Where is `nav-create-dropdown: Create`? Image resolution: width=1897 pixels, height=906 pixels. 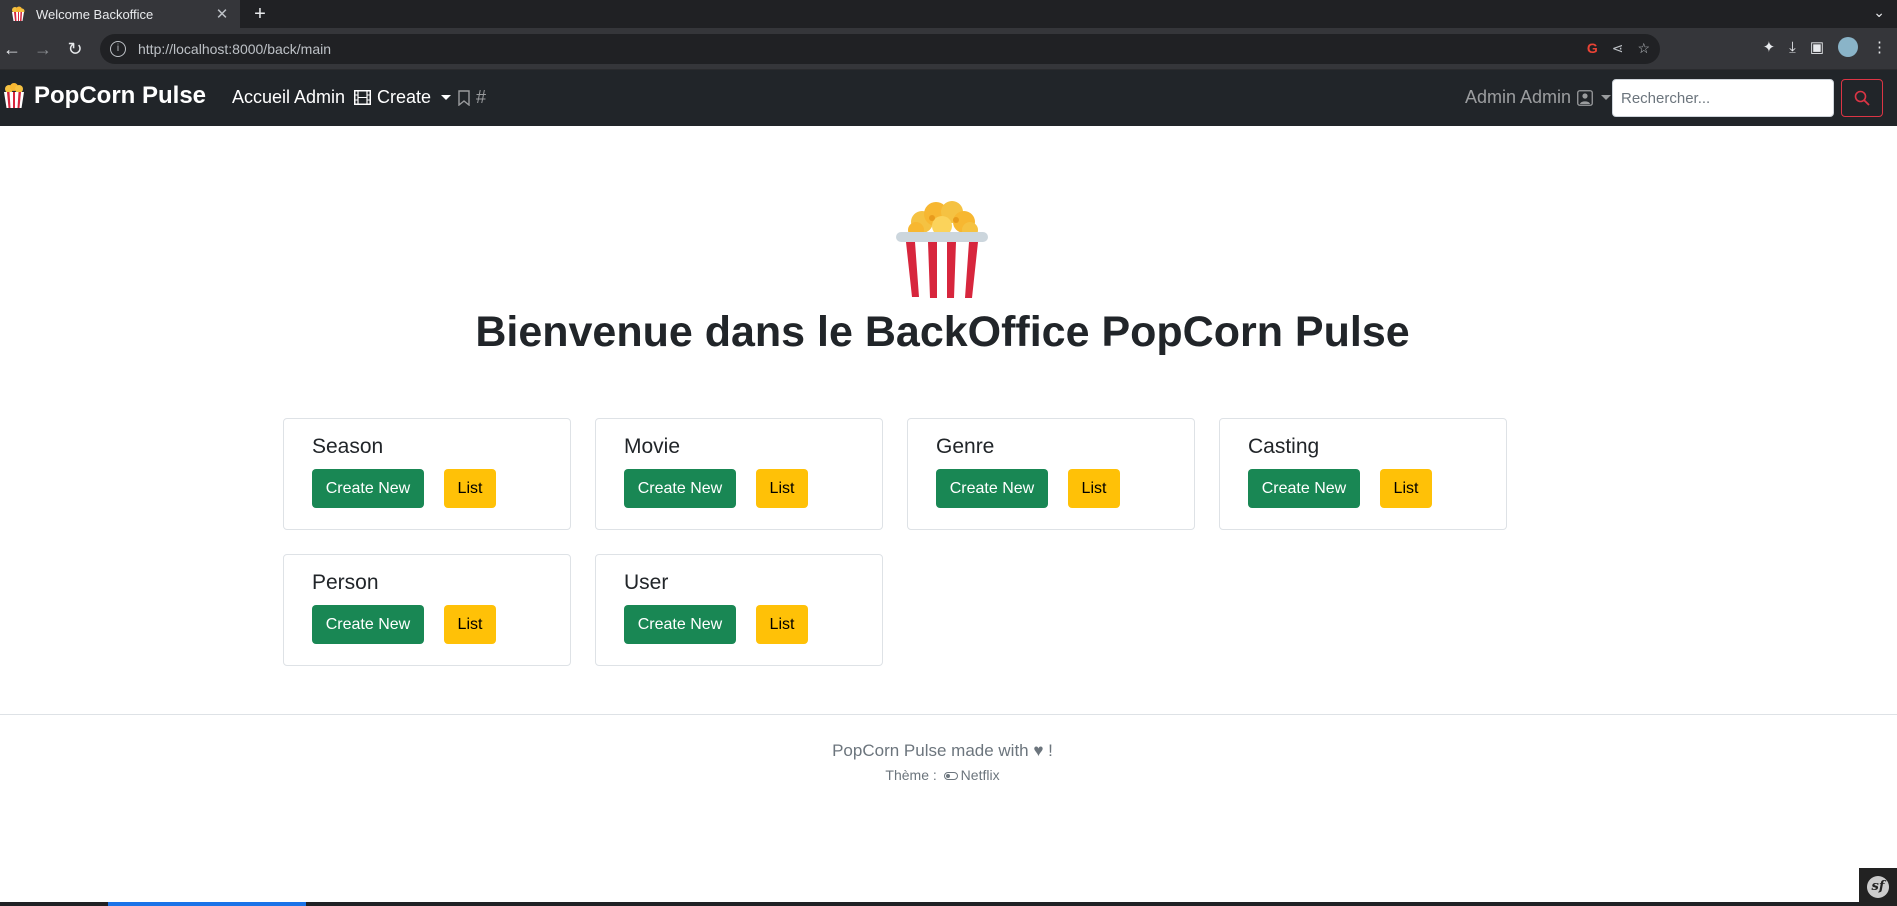
nav-create-dropdown: Create is located at coordinates (403, 97).